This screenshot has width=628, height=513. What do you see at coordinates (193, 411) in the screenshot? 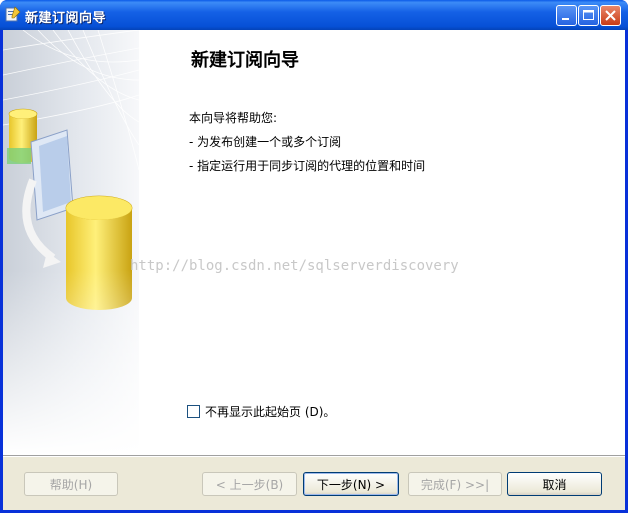
I see `hide-start-page-checkbox` at bounding box center [193, 411].